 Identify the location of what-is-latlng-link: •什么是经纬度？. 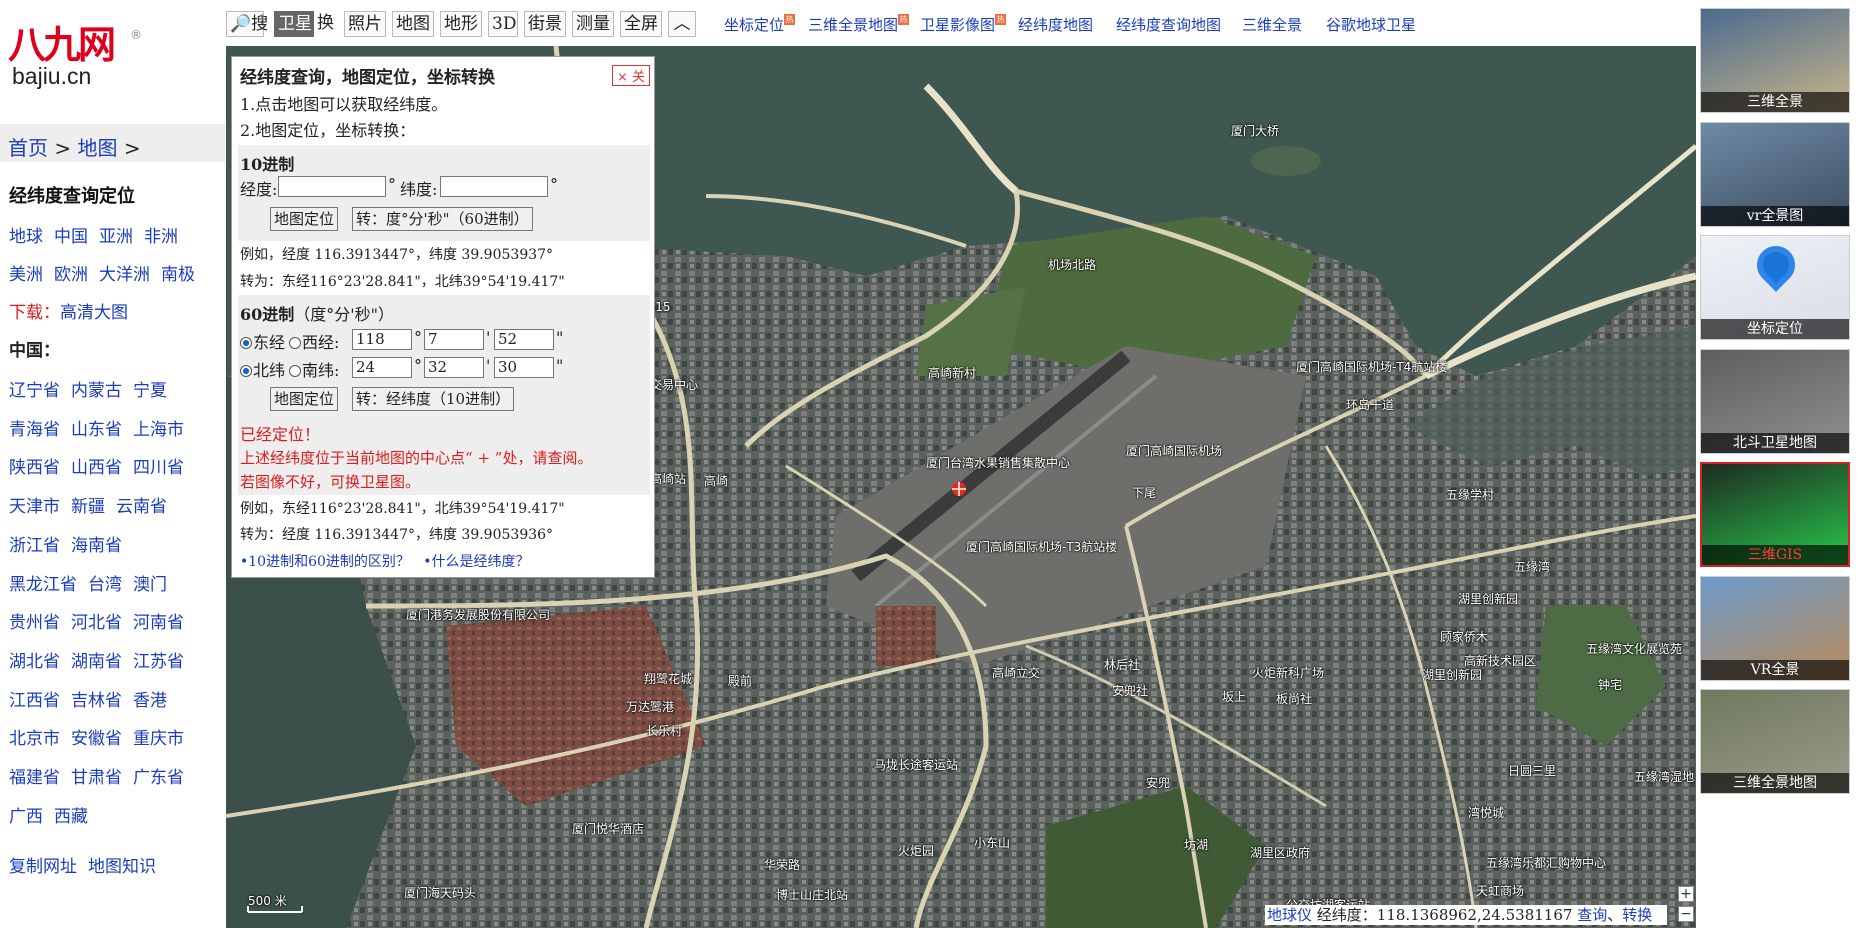
(476, 562).